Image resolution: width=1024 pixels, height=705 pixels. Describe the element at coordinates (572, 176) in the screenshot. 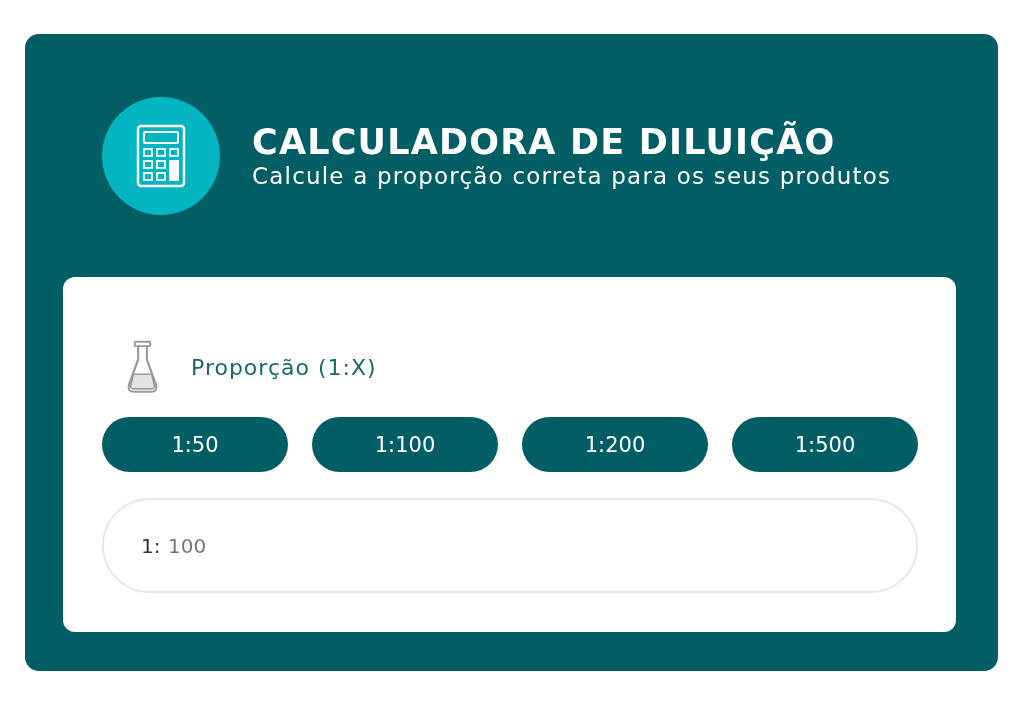

I see `calculator-subtitle: Calcule a proporção correta para os seus produtos` at that location.